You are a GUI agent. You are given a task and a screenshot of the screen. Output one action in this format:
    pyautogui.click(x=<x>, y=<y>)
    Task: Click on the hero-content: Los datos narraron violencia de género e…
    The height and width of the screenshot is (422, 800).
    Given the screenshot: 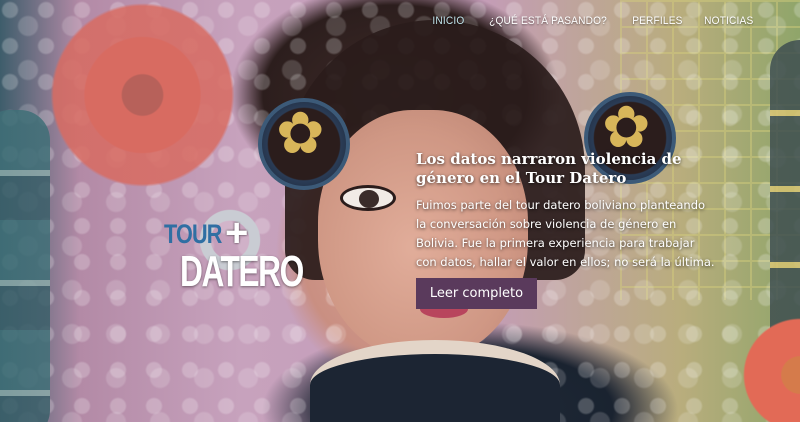 What is the action you would take?
    pyautogui.click(x=566, y=211)
    